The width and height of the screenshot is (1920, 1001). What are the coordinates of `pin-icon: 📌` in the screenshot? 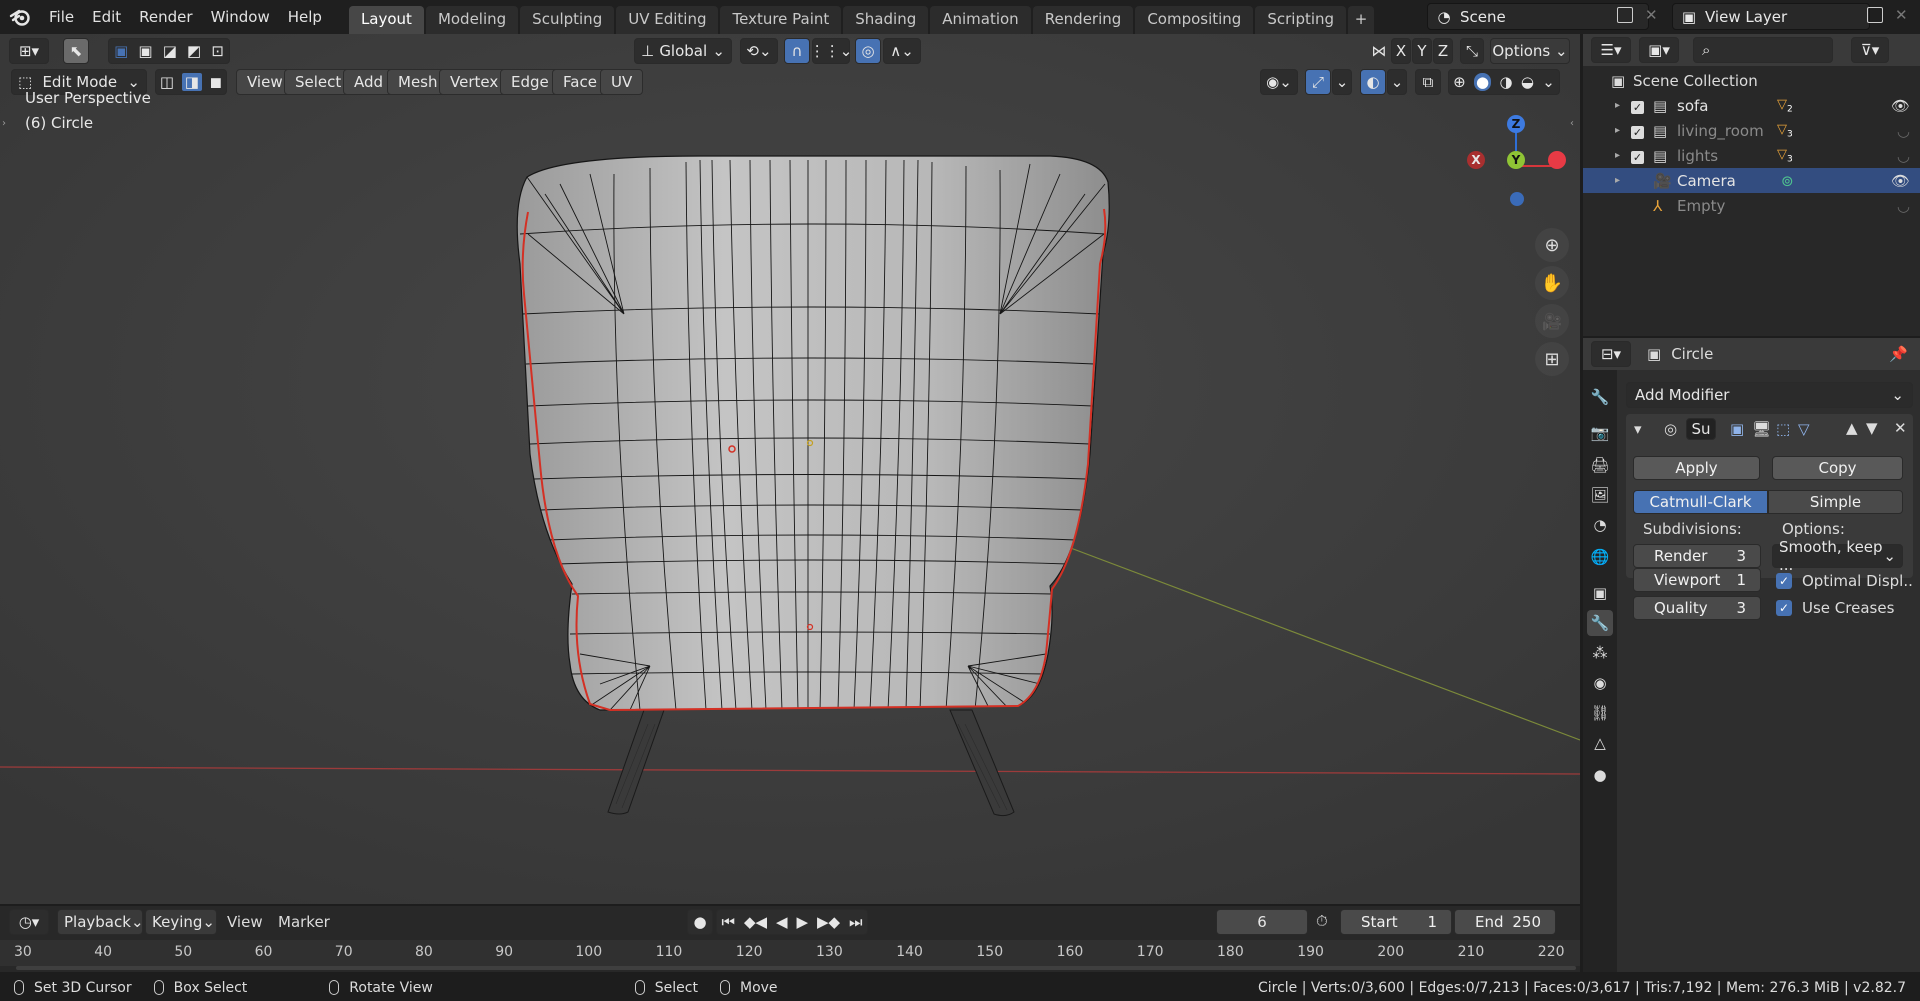 It's located at (1898, 354).